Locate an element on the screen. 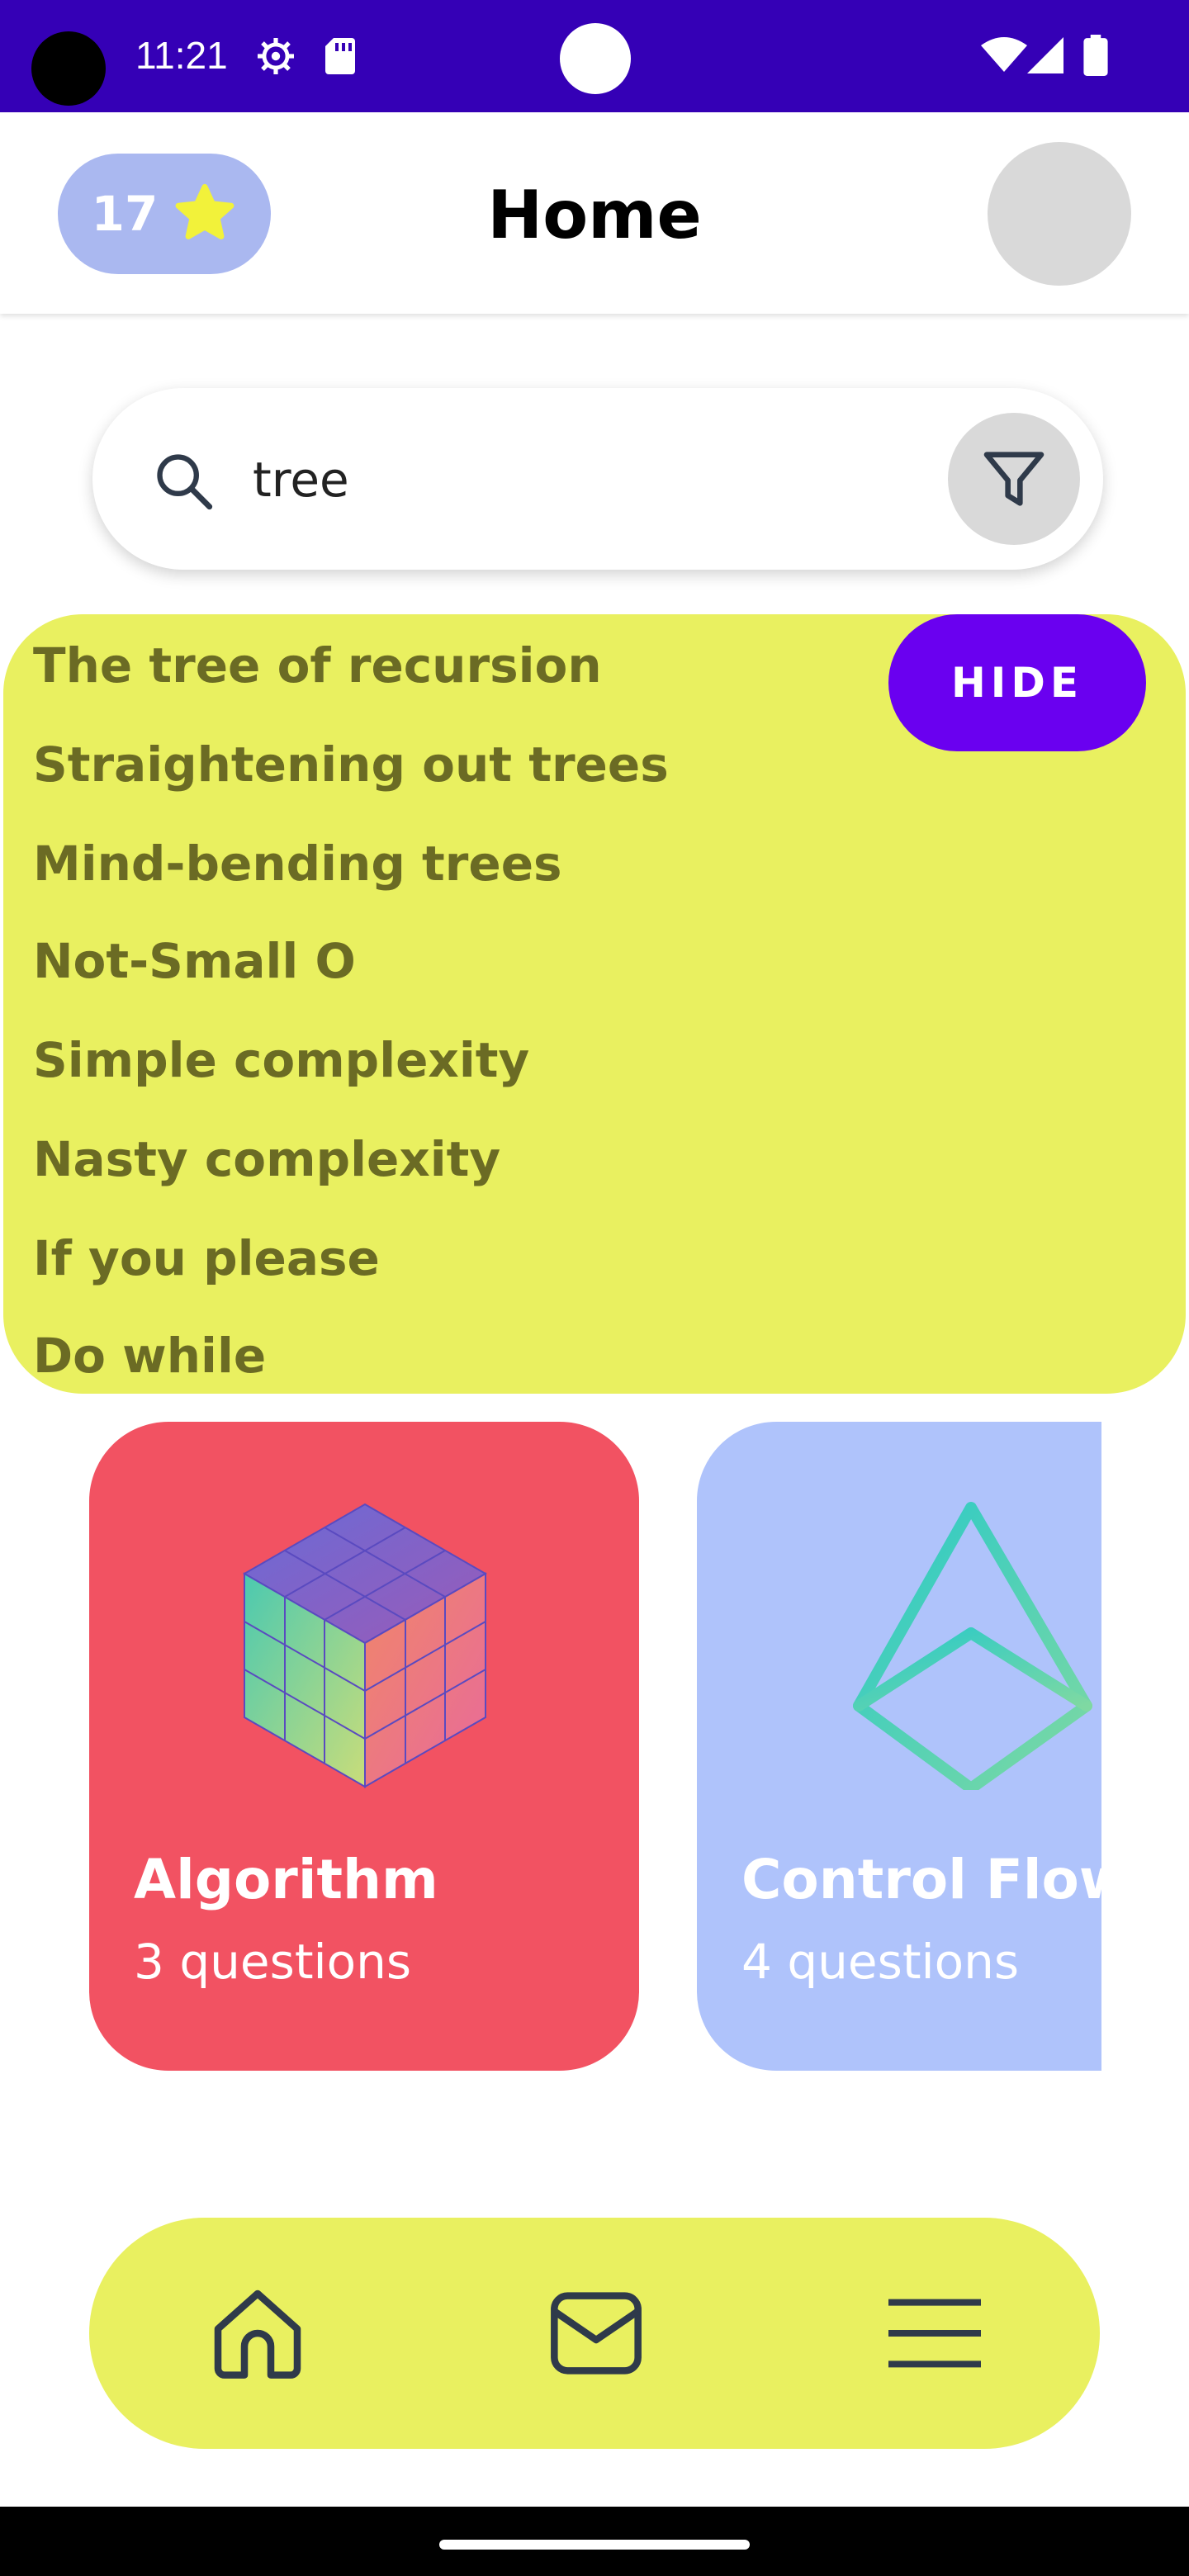 This screenshot has width=1189, height=2576. nav-messages-button is located at coordinates (596, 2333).